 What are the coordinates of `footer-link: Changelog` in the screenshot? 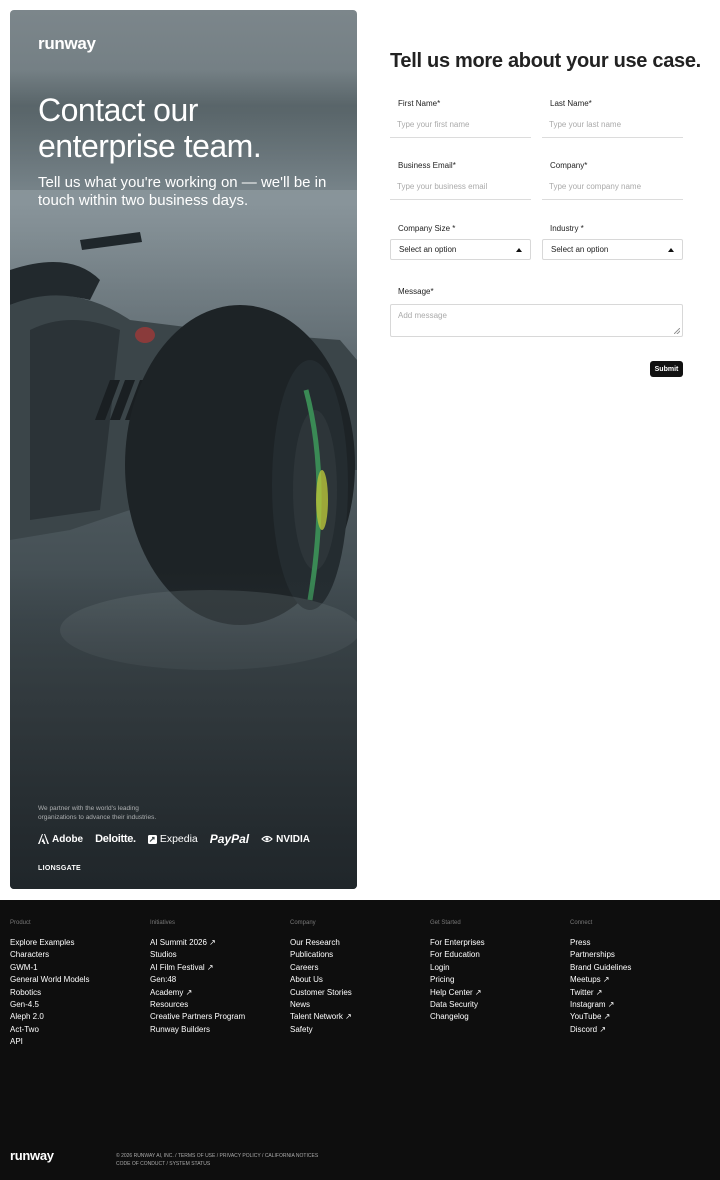 It's located at (500, 1017).